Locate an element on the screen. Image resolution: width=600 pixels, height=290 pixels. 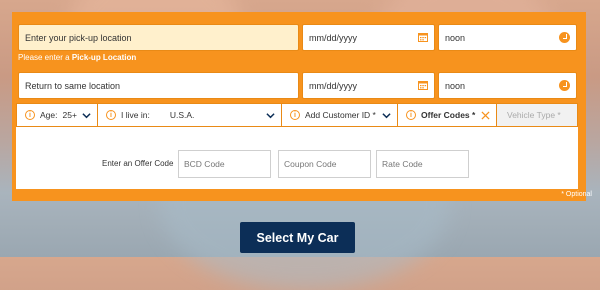
close-icon is located at coordinates (485, 115).